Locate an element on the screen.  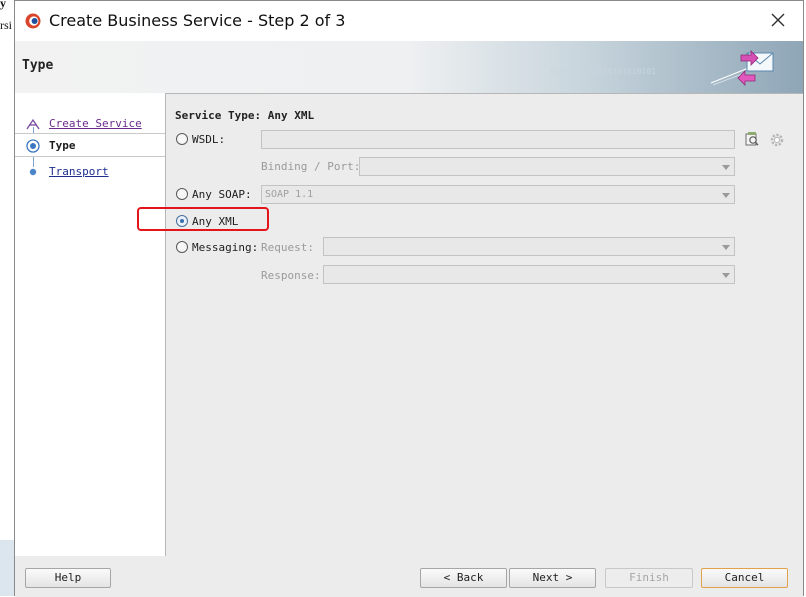
banner-binary-decoration: 0101010101010101010101 is located at coordinates (603, 71).